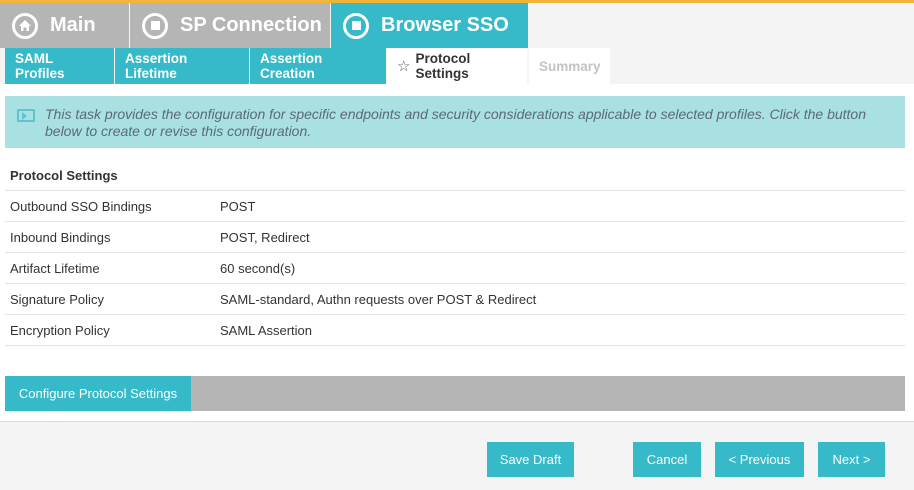  I want to click on row-value: POST, so click(238, 206).